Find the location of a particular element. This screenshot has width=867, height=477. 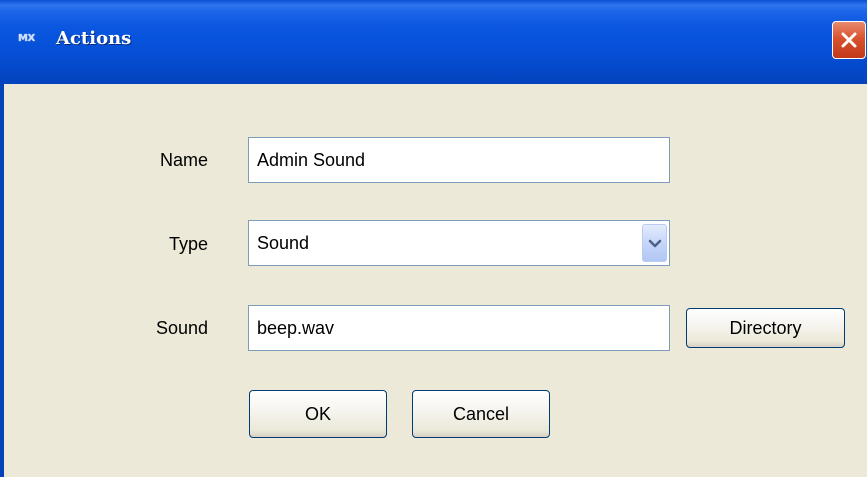

chevron-down-icon is located at coordinates (655, 243).